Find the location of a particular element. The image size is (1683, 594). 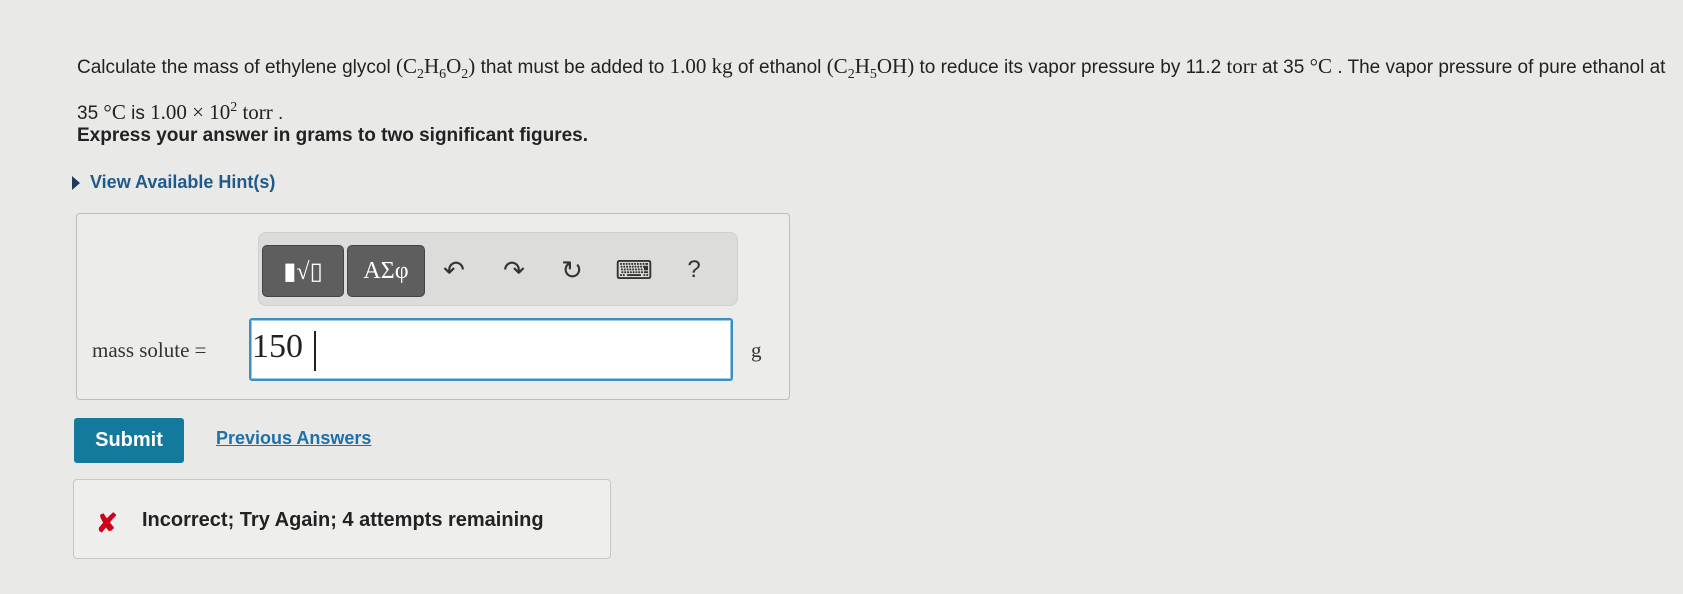

mass-value: 1.00 kg is located at coordinates (701, 66).